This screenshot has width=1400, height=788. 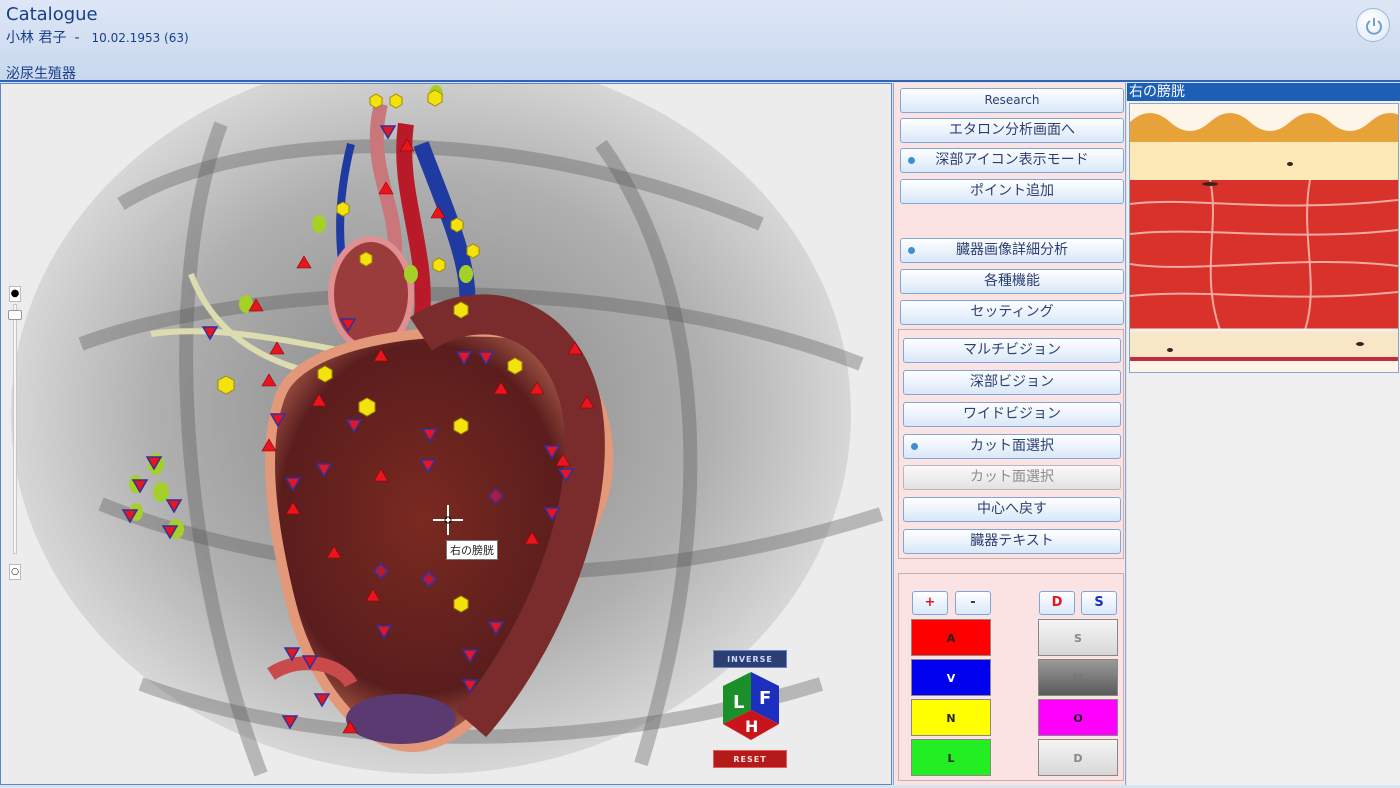 I want to click on zoom-plus-button: +, so click(x=930, y=603).